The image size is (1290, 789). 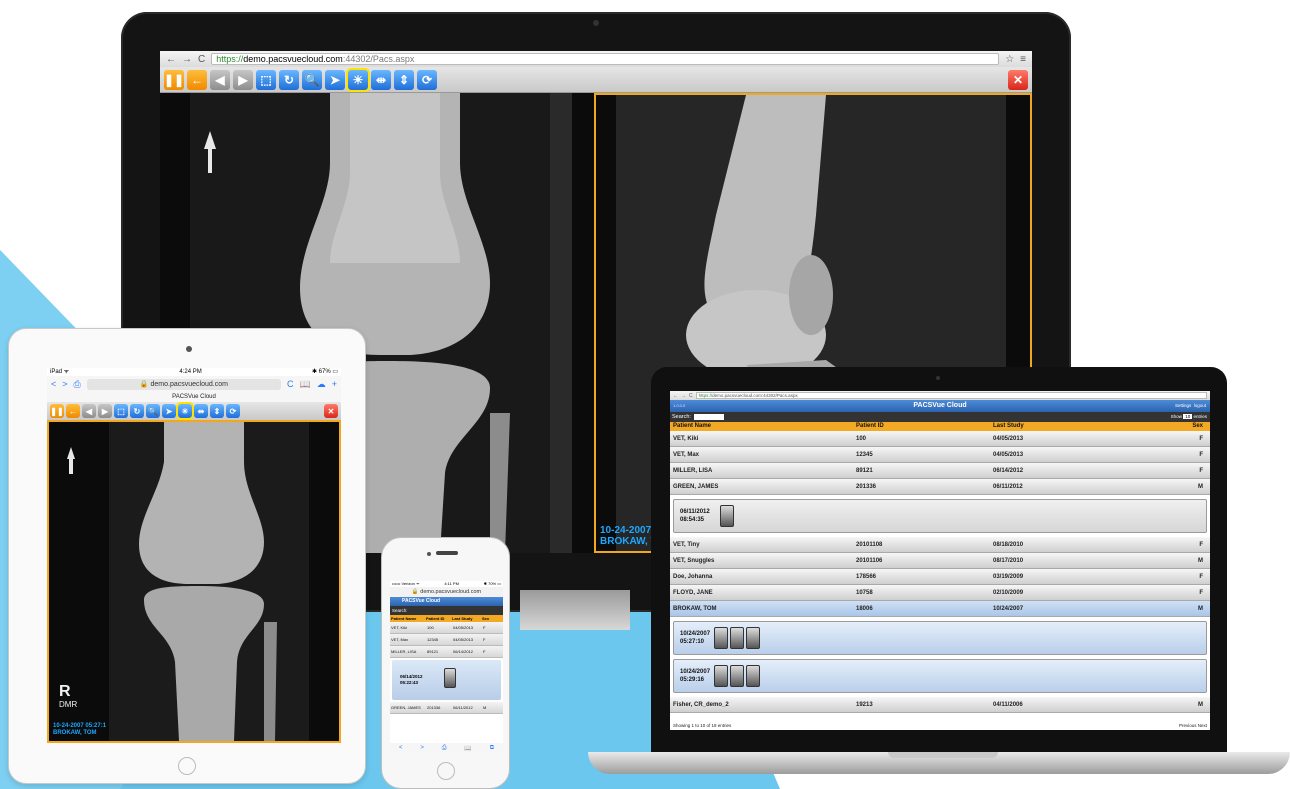 I want to click on table-row: VET, Max 12345 04/05/2013 F, so click(x=940, y=455).